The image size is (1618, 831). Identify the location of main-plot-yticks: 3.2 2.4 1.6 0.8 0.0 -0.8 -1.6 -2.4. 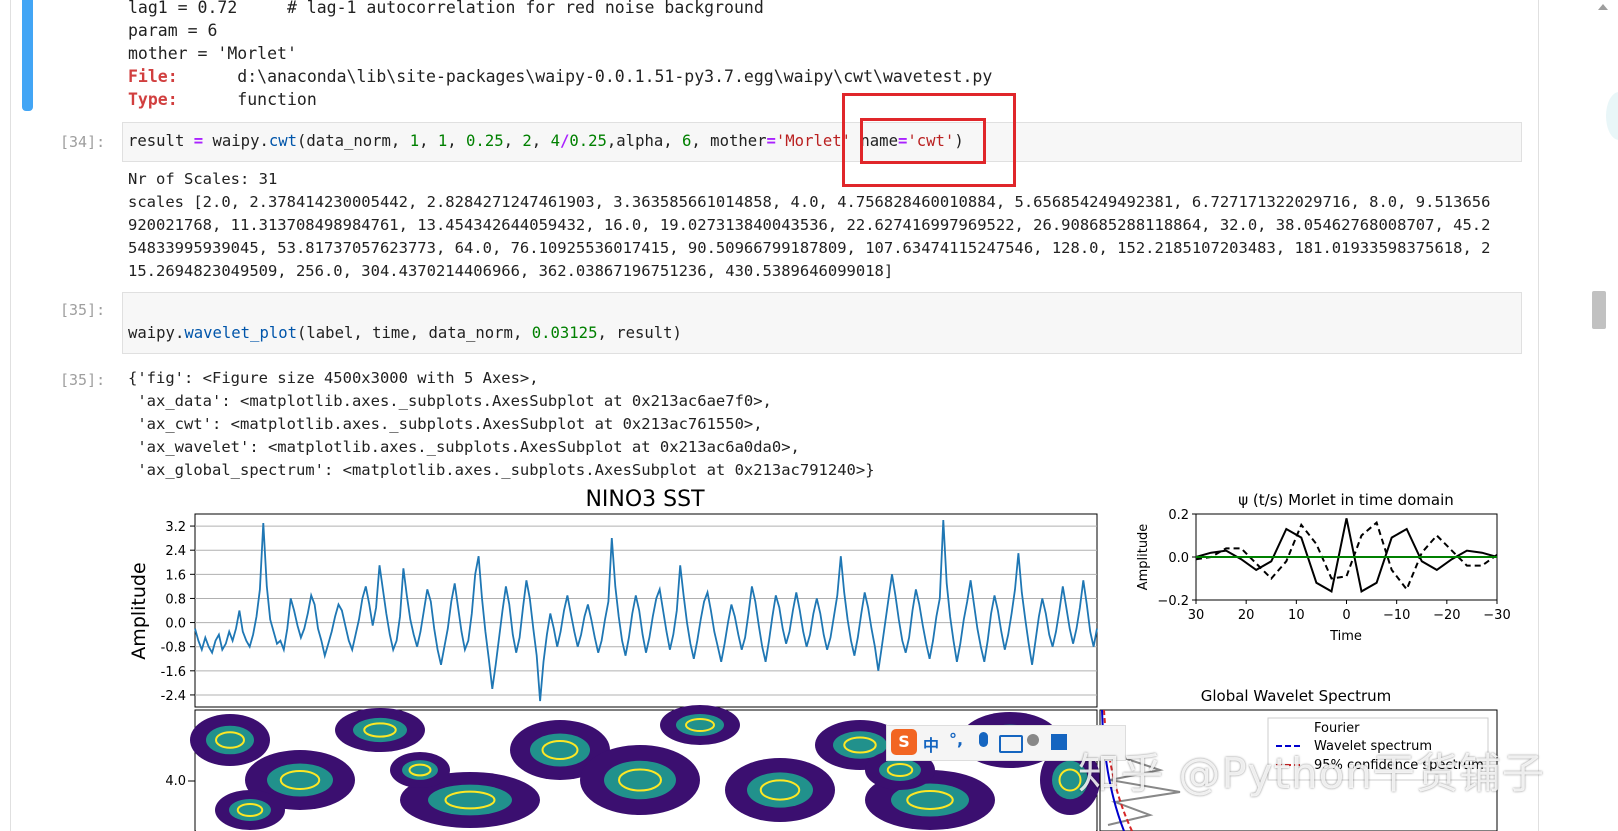
(178, 612).